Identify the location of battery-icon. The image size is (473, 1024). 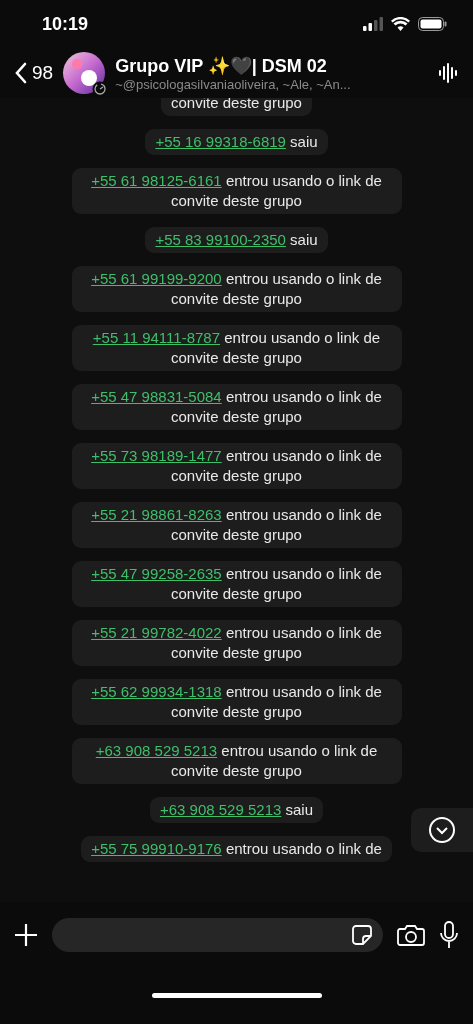
(432, 24).